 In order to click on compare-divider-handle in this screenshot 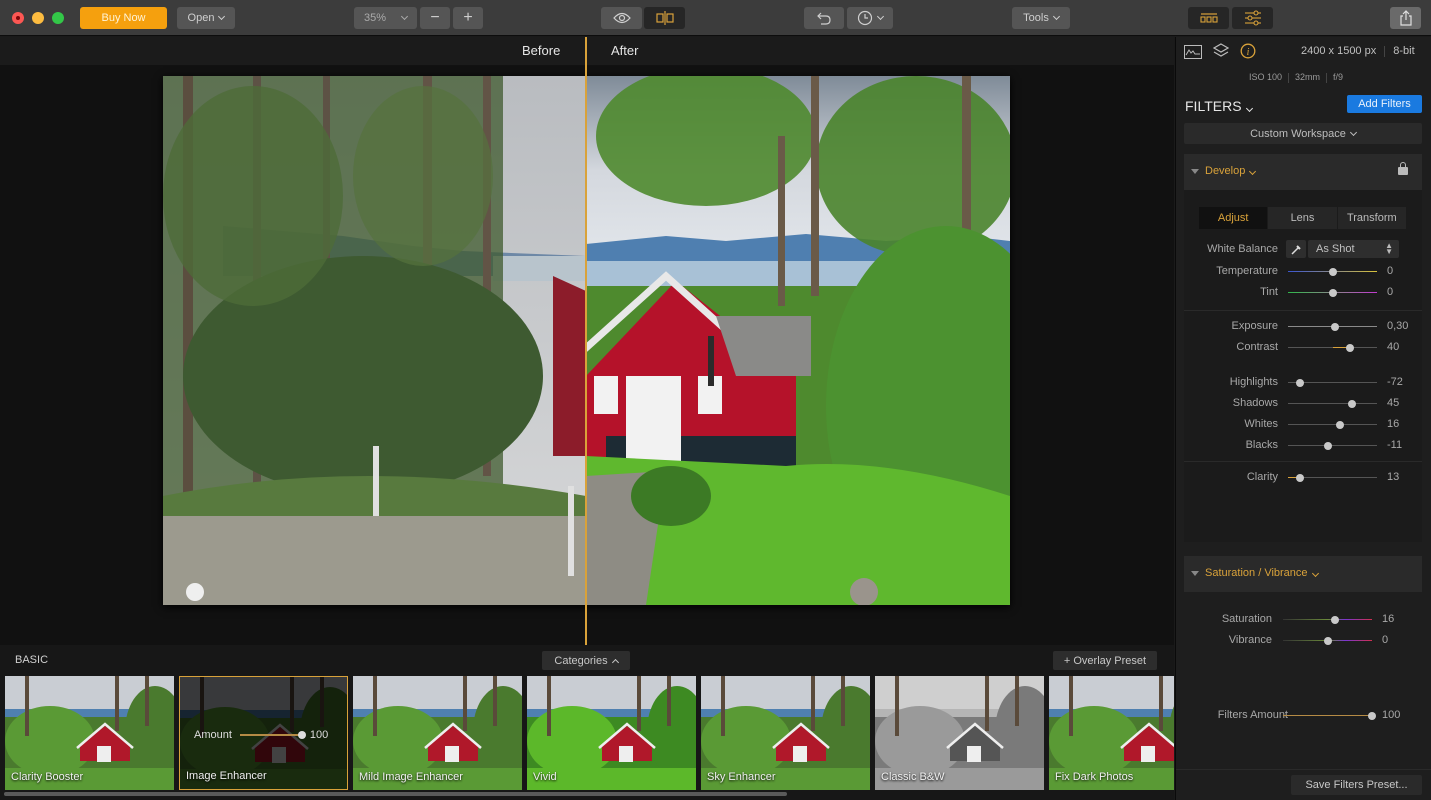, I will do `click(586, 341)`.